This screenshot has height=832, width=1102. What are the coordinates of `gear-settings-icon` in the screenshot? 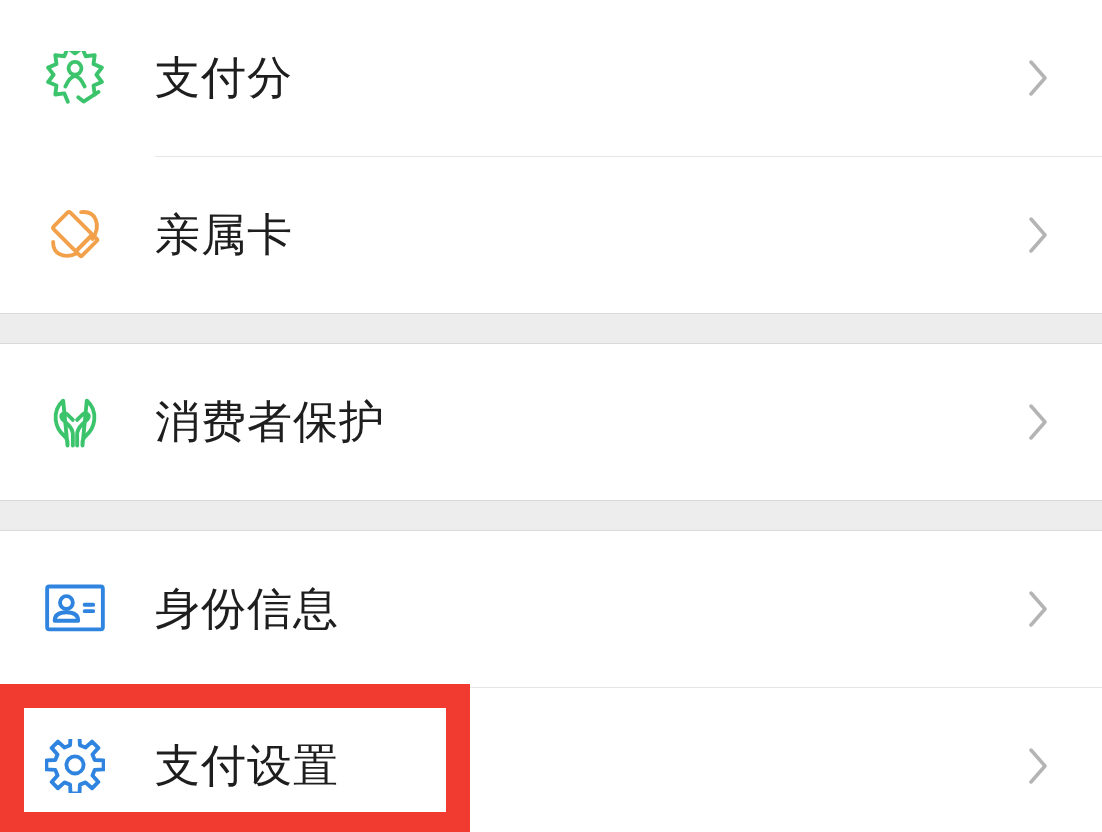 It's located at (75, 766).